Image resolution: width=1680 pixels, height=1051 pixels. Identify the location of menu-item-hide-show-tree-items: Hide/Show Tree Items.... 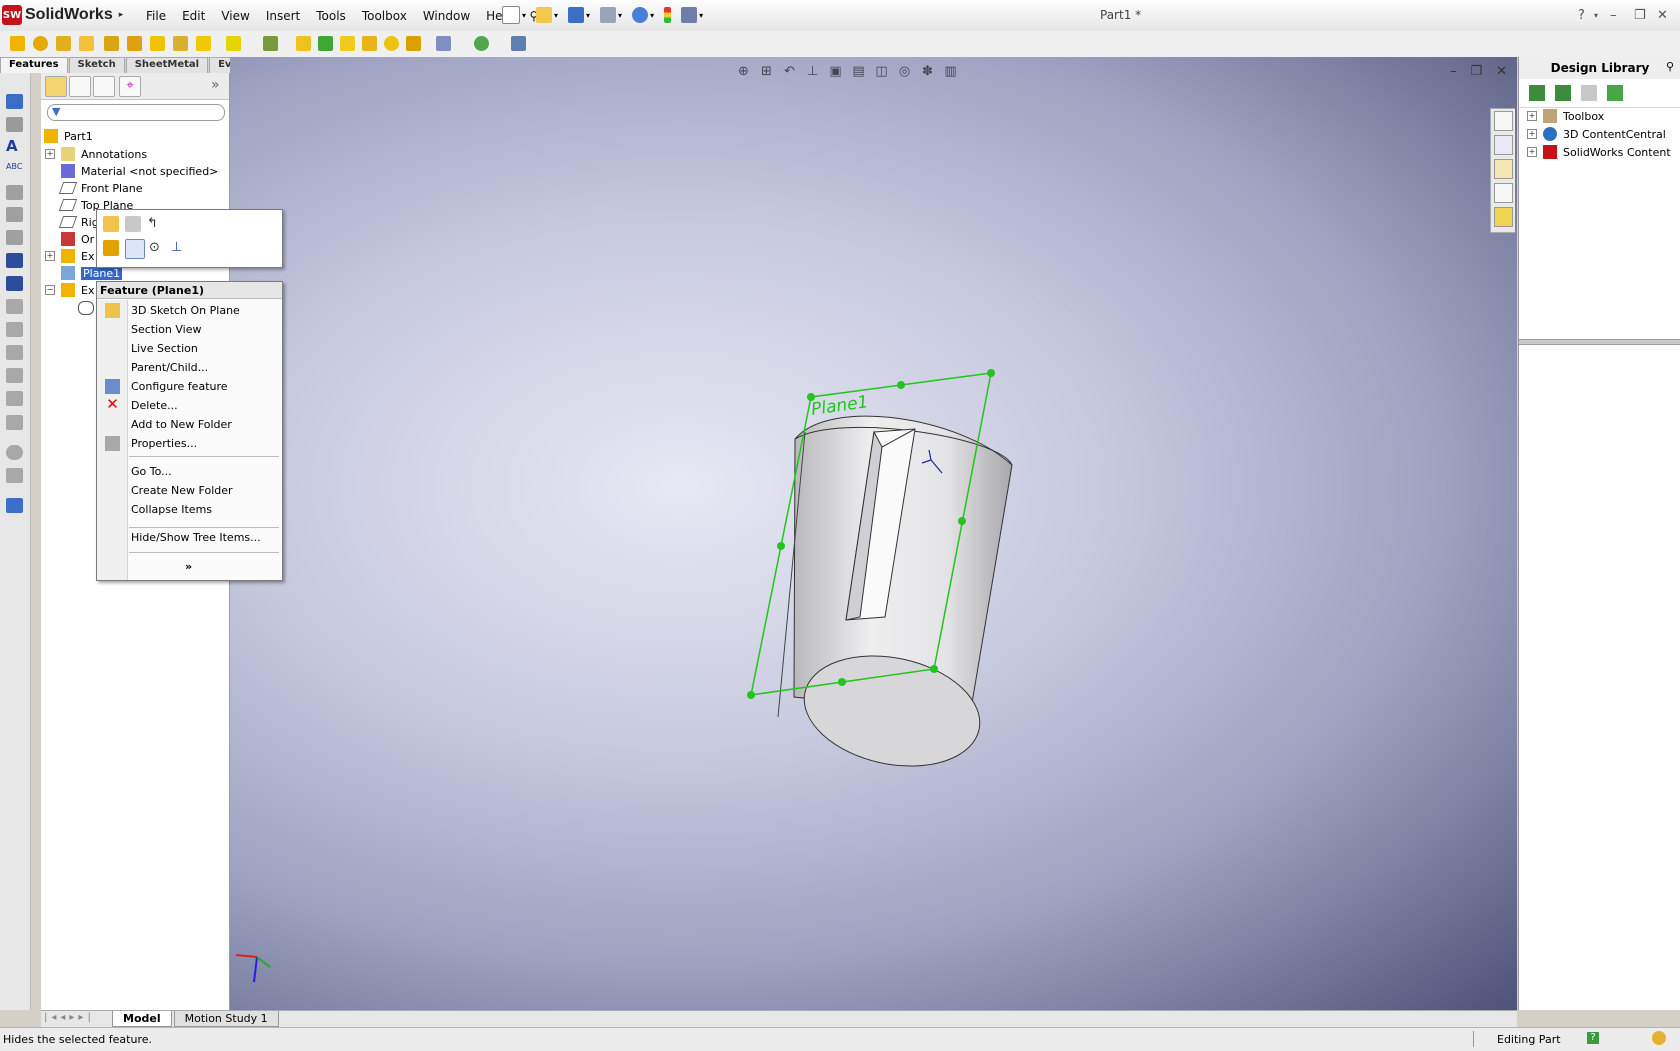
(196, 538).